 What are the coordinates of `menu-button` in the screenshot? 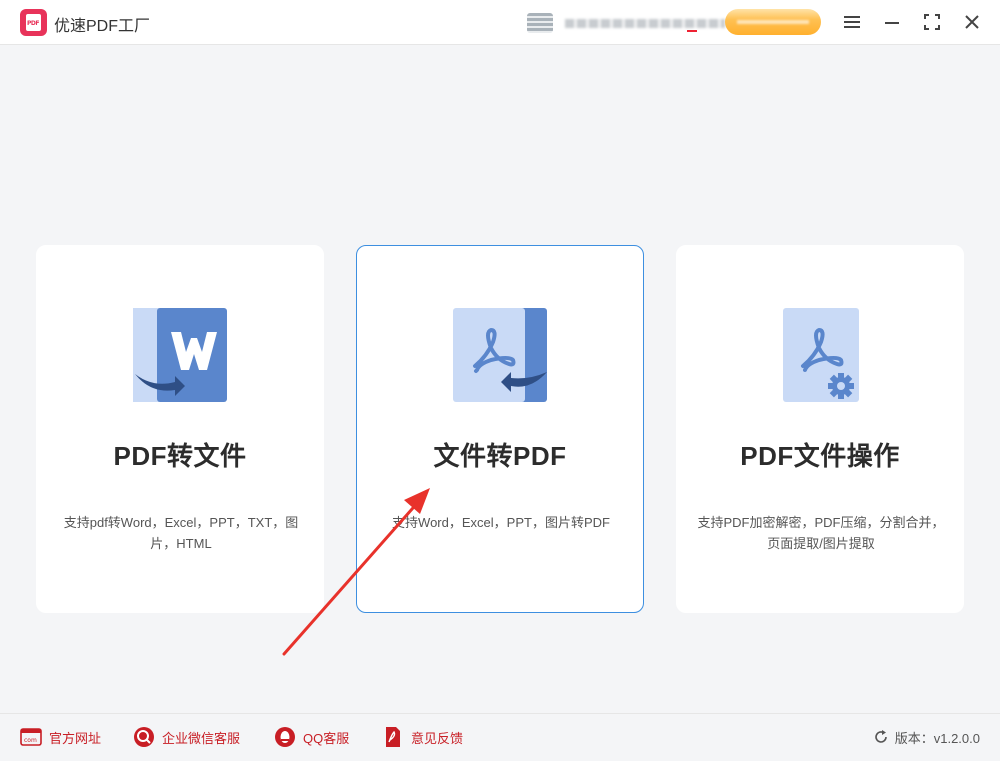 It's located at (852, 22).